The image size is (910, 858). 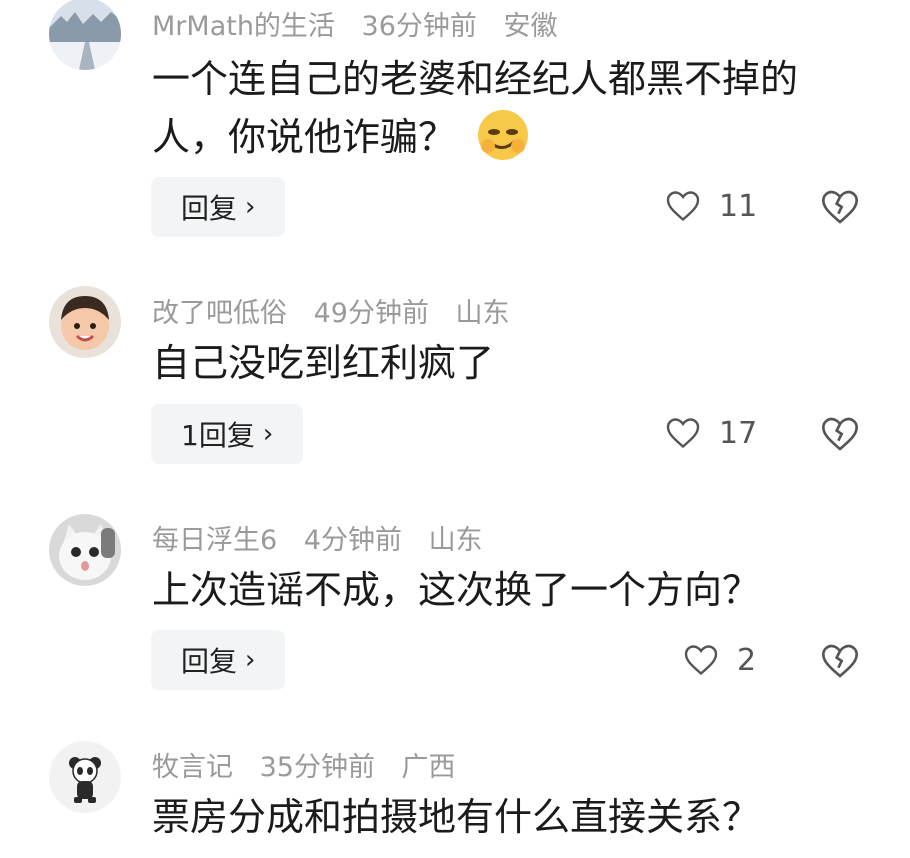 I want to click on comment-text: 一个连自己的老婆和经纪人都黑不掉的人，你说他诈骗？, so click(x=512, y=108).